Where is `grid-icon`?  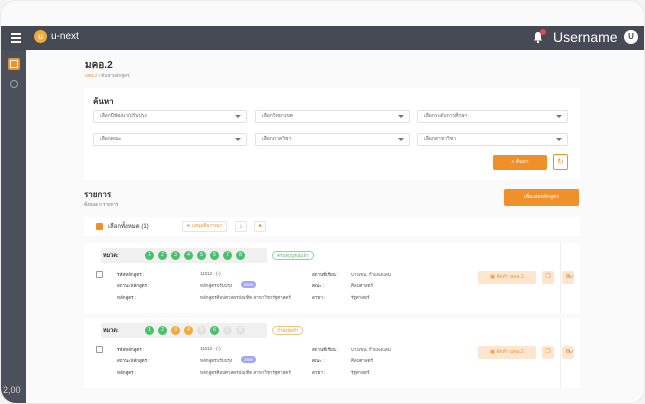
grid-icon is located at coordinates (14, 64).